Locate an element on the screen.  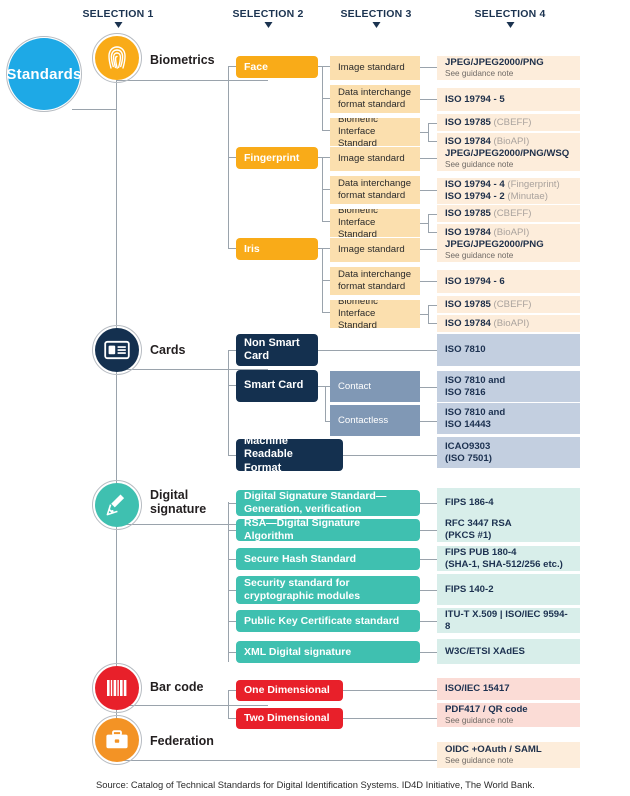
root-node-standards: Standards is located at coordinates (44, 74).